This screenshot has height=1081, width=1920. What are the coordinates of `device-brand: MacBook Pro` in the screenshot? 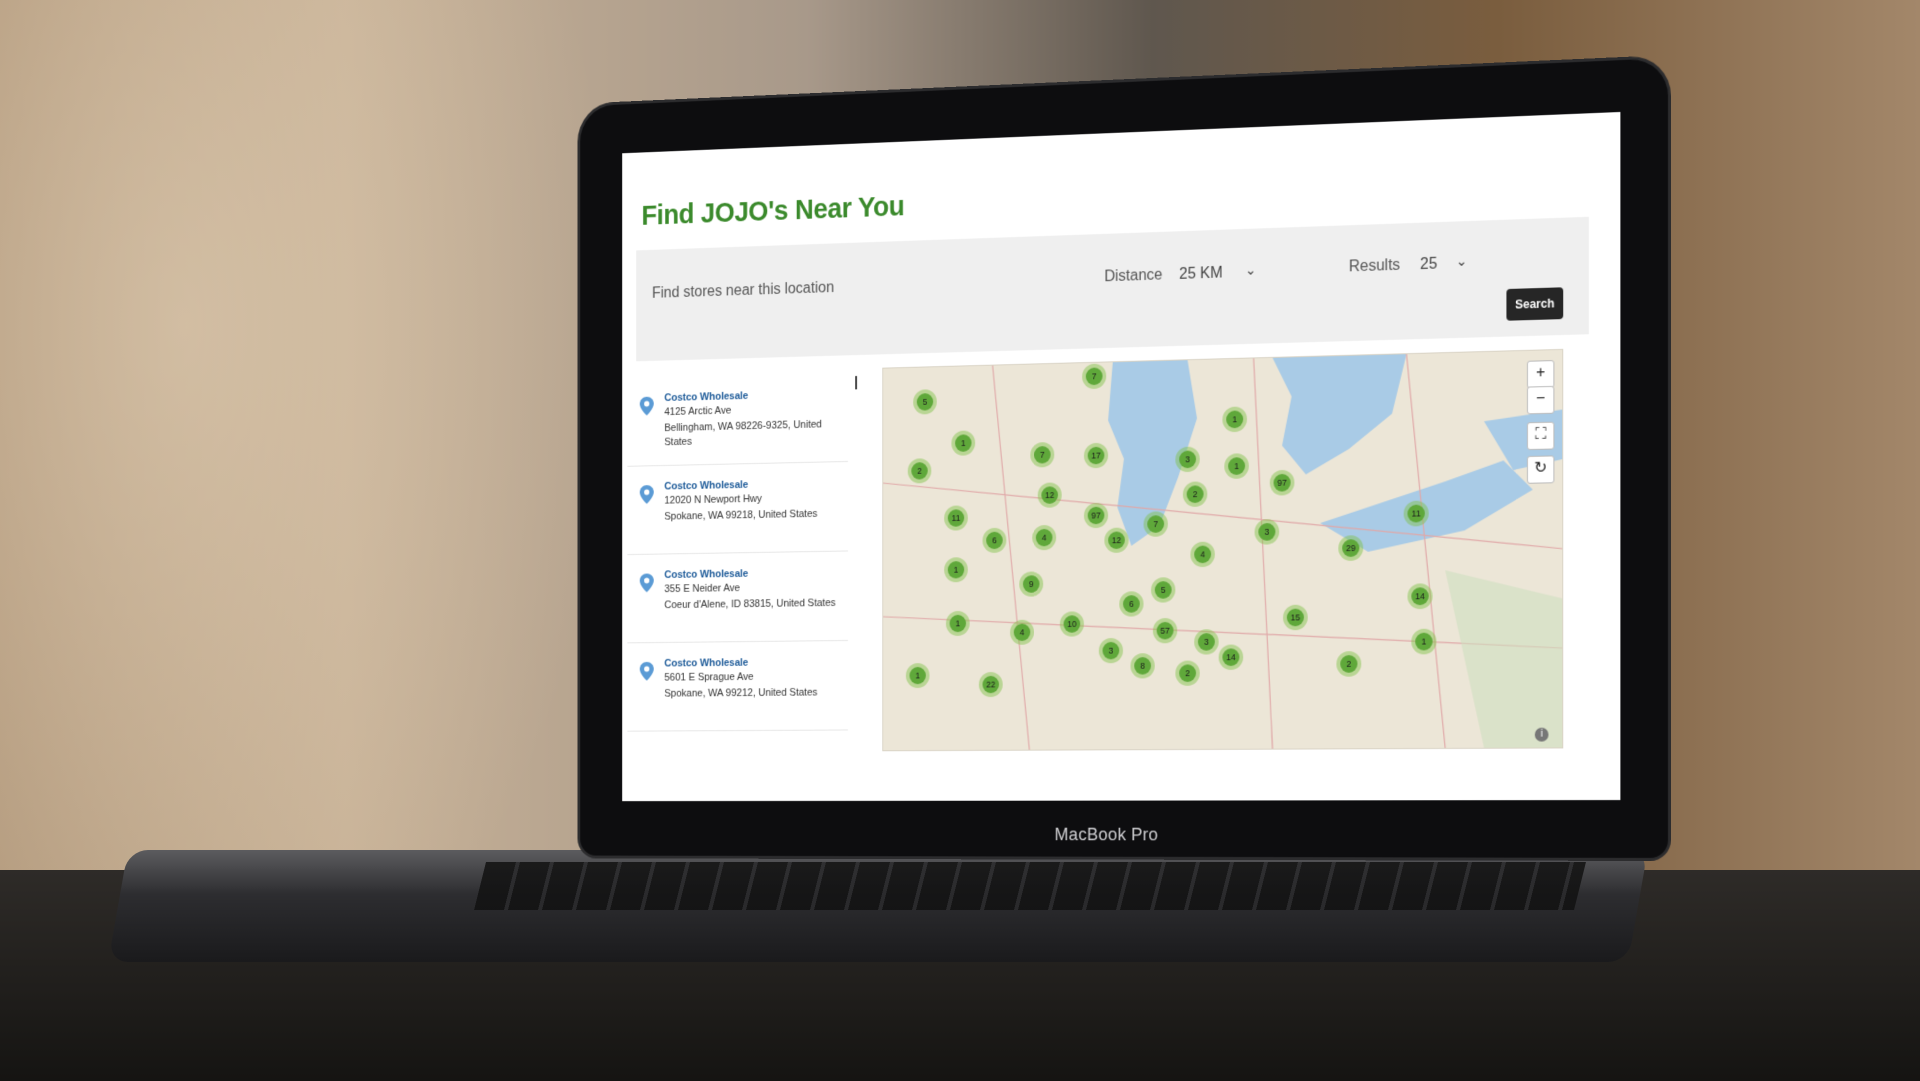 It's located at (1106, 834).